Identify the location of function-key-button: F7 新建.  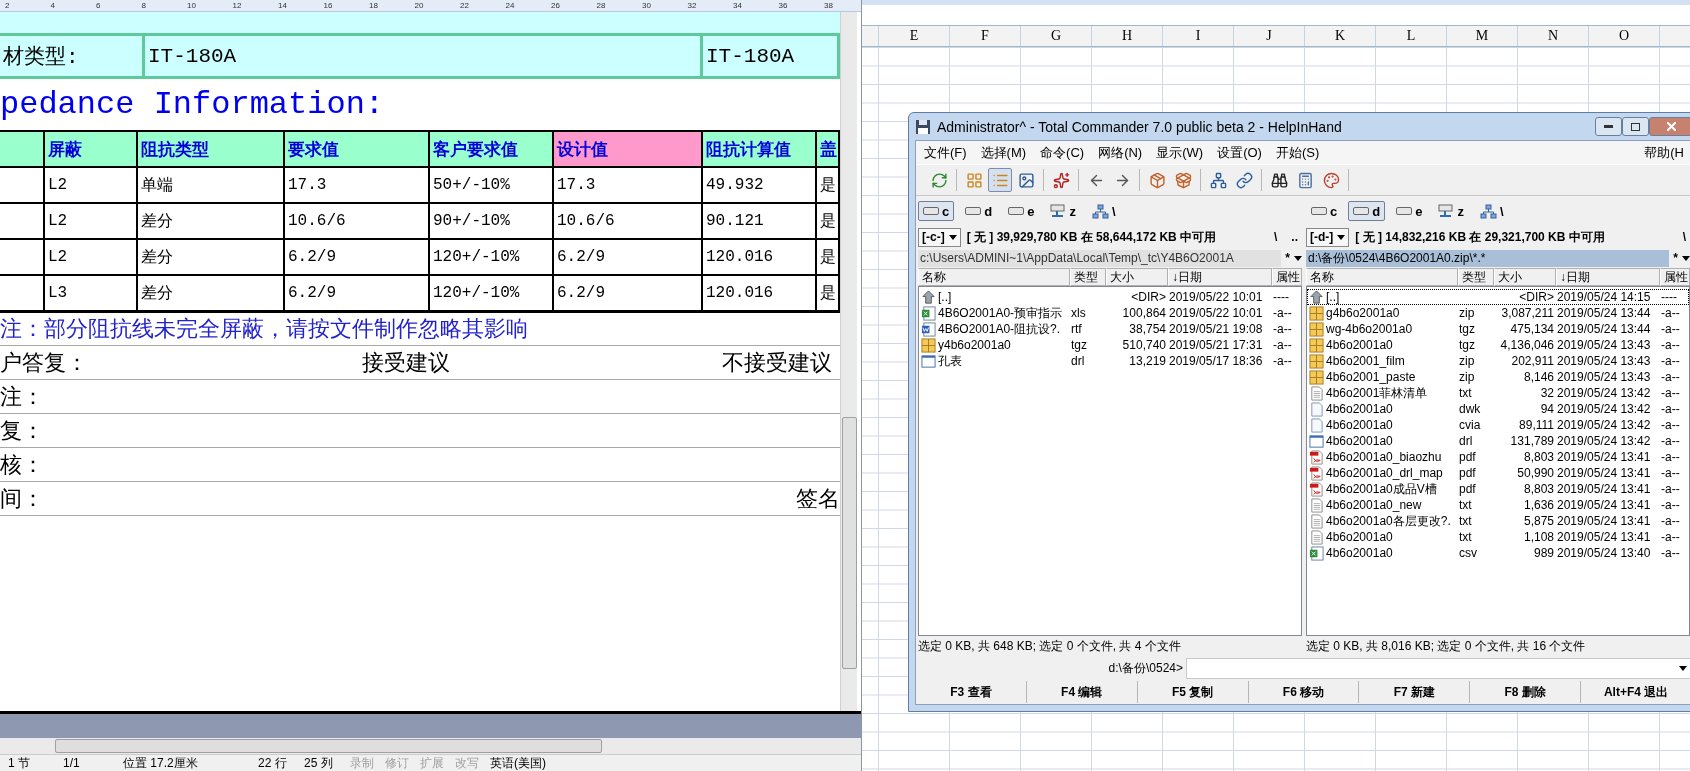
(1415, 692).